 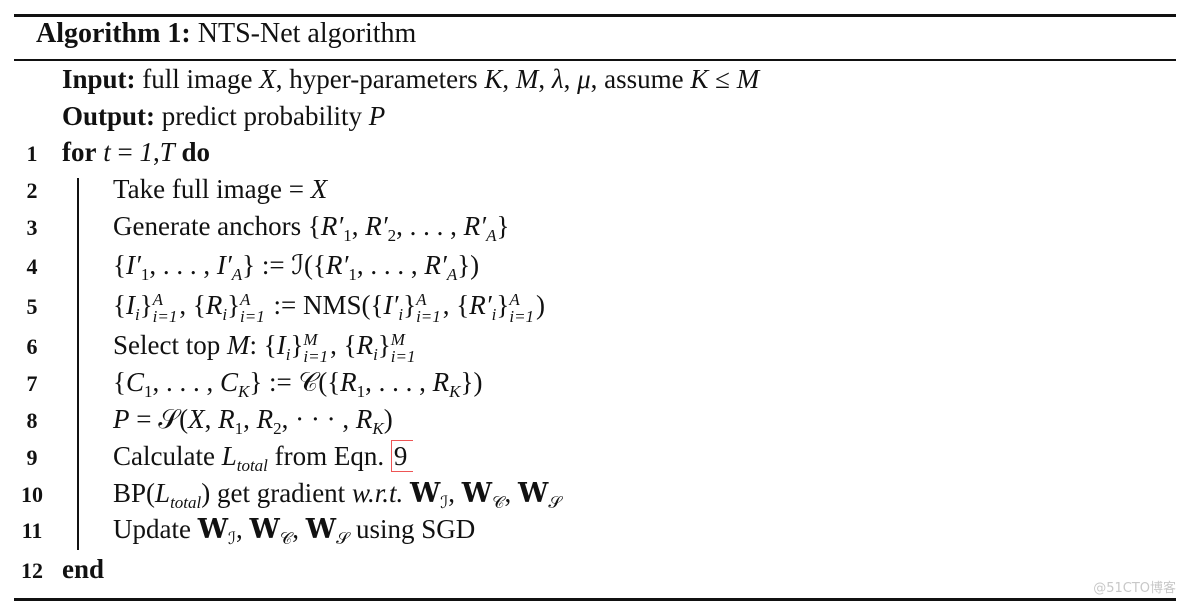 What do you see at coordinates (32, 494) in the screenshot?
I see `line-number: 10` at bounding box center [32, 494].